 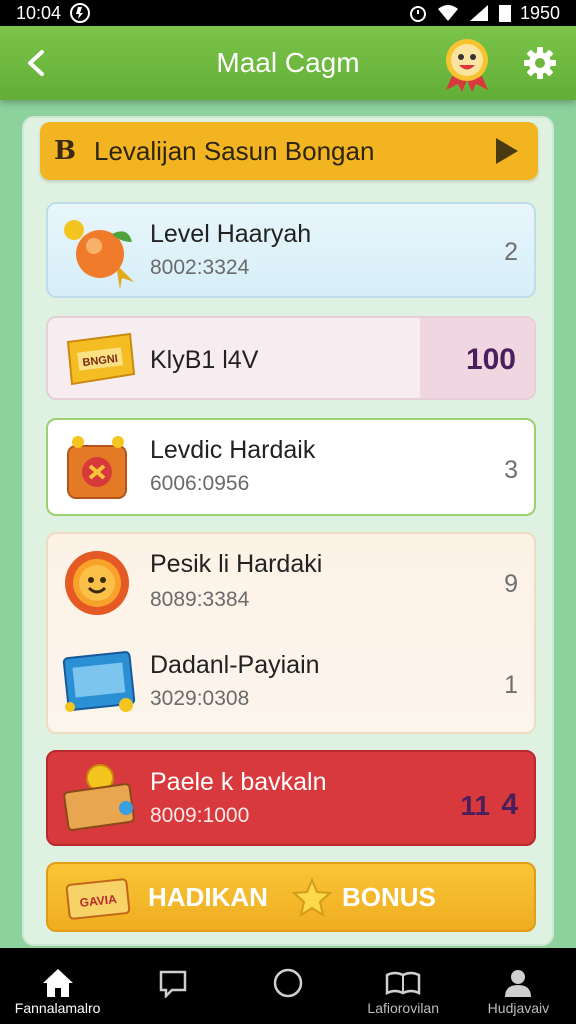 I want to click on list-item: Levdic Hardaik 6006:0956 3, so click(x=291, y=467).